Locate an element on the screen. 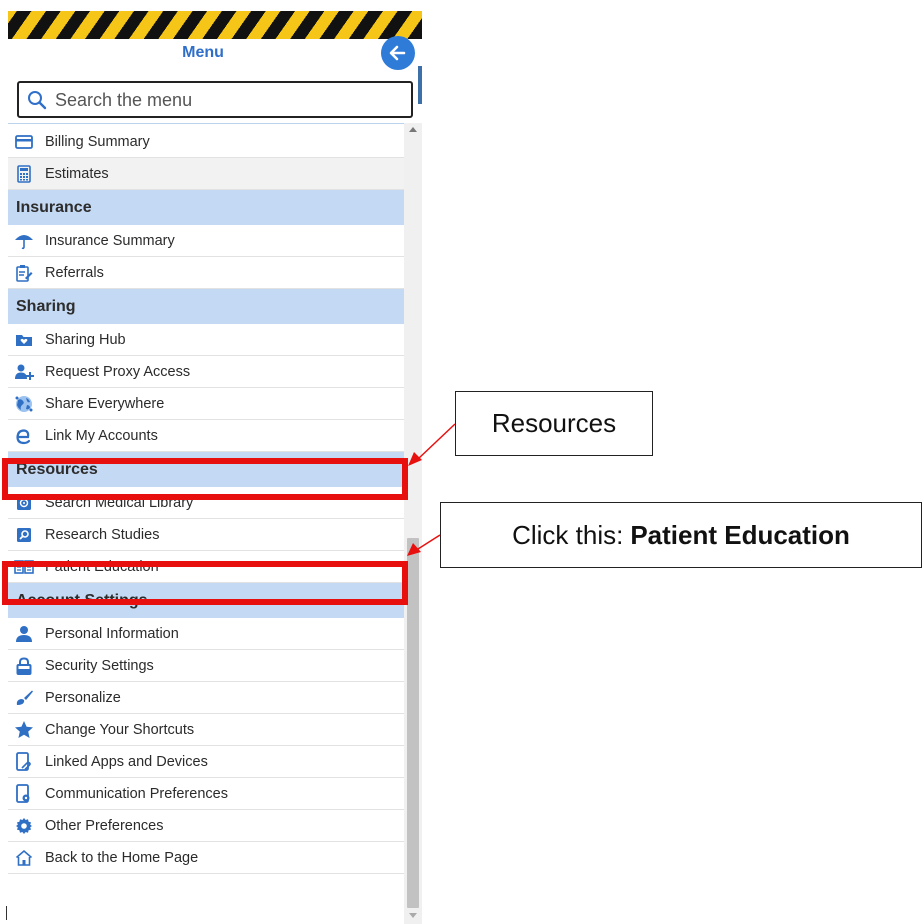 This screenshot has height=924, width=922. menu-item-label: Personalize is located at coordinates (83, 697).